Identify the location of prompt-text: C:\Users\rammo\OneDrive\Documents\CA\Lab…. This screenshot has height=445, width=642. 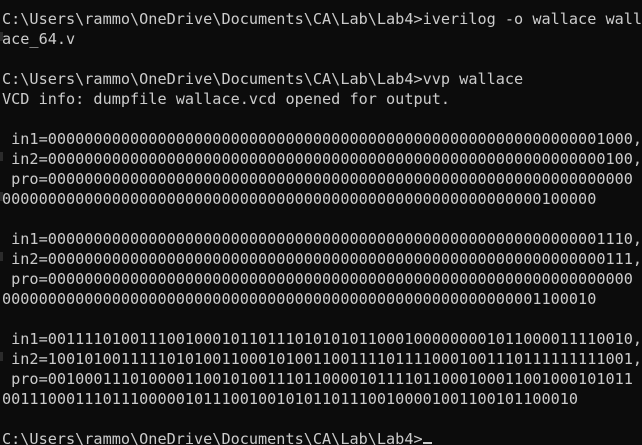
(212, 437).